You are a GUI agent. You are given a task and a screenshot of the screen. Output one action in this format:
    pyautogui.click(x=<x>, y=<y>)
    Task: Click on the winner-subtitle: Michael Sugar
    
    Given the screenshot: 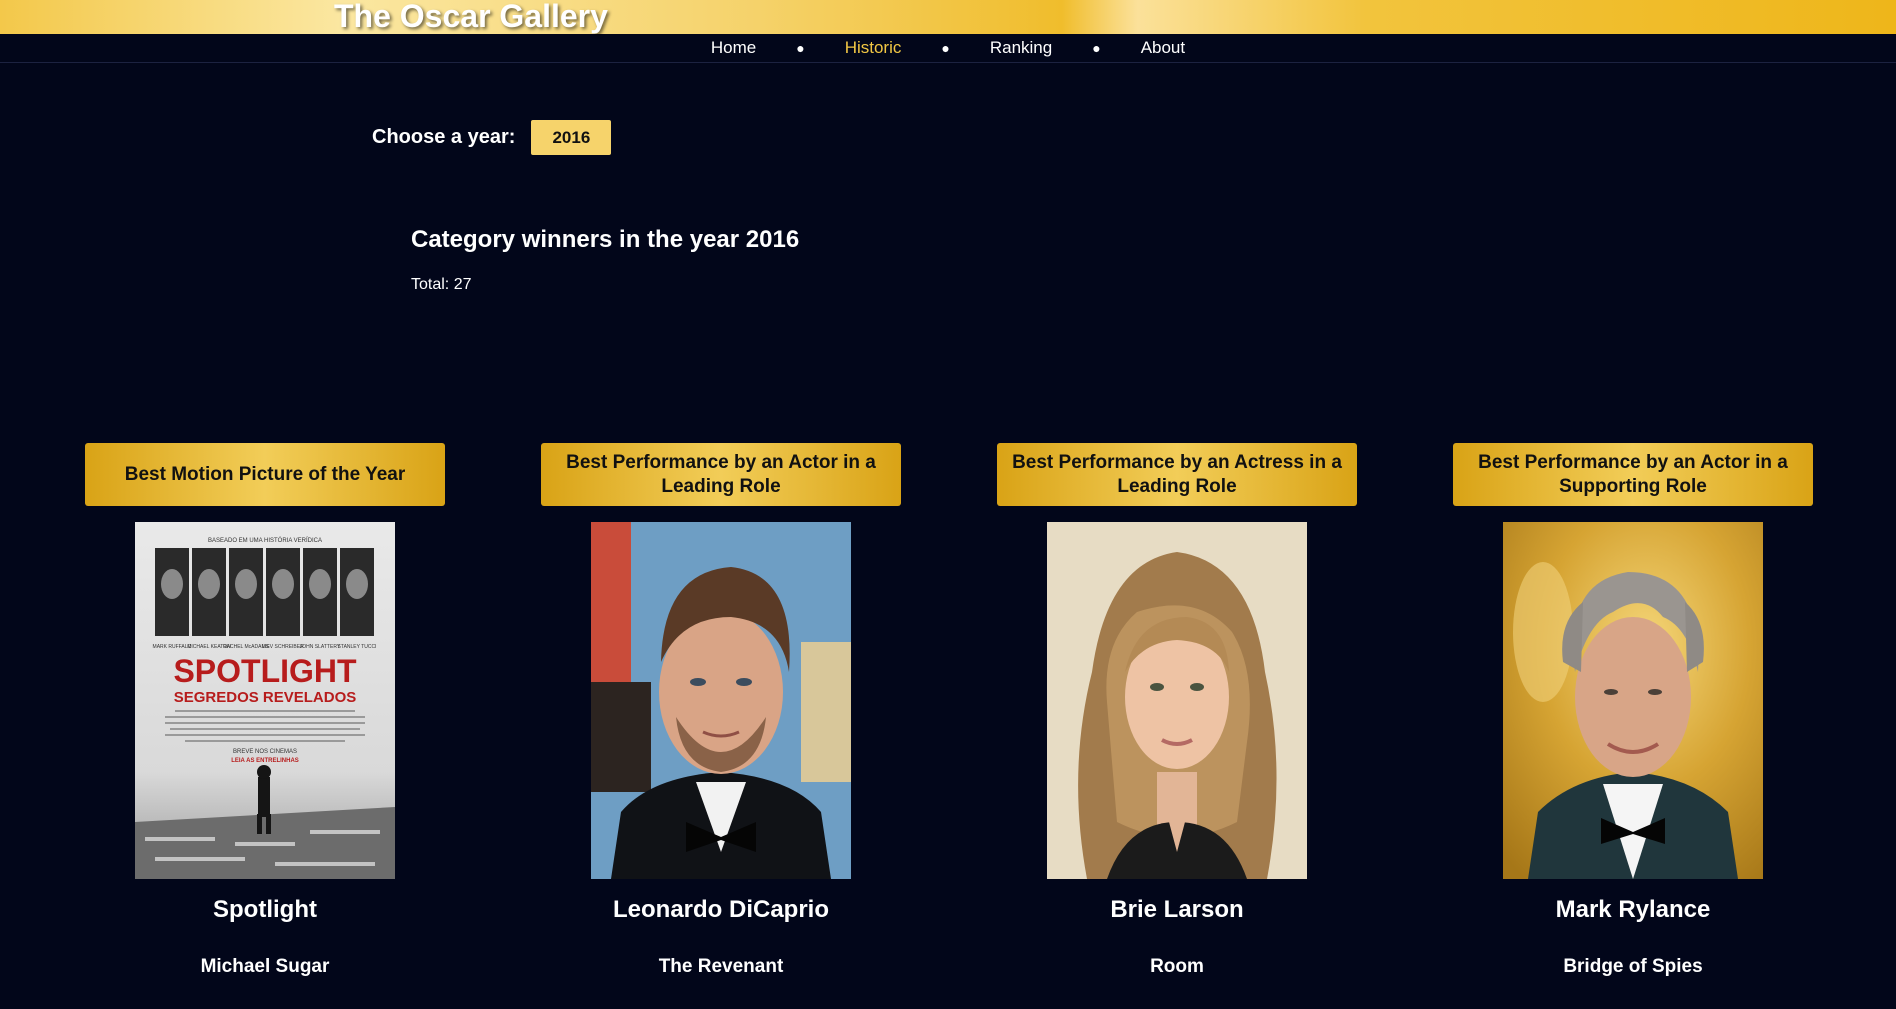 What is the action you would take?
    pyautogui.click(x=265, y=966)
    